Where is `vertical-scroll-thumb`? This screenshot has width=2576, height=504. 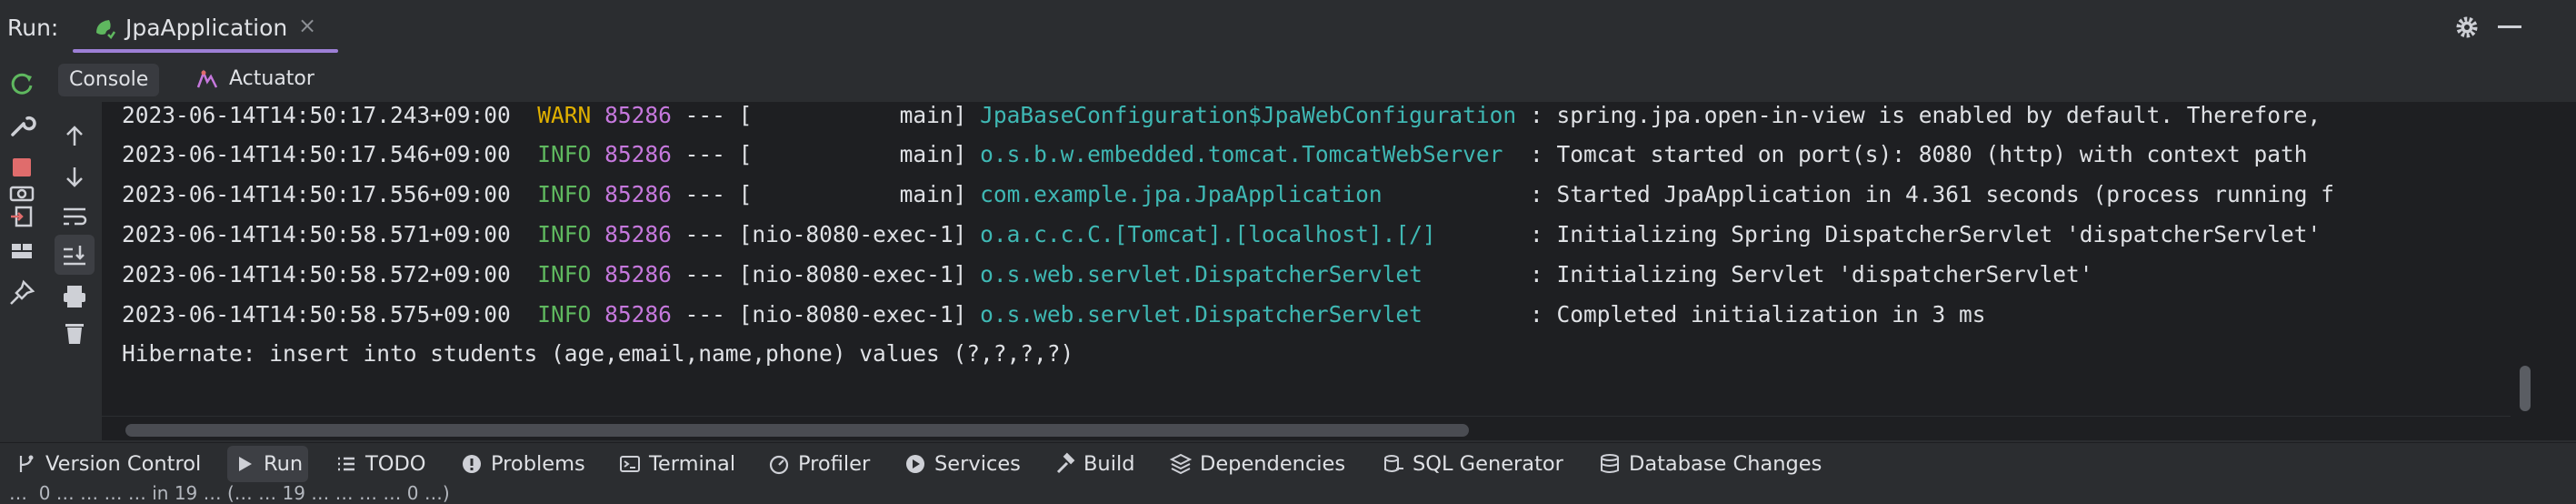
vertical-scroll-thumb is located at coordinates (2525, 389).